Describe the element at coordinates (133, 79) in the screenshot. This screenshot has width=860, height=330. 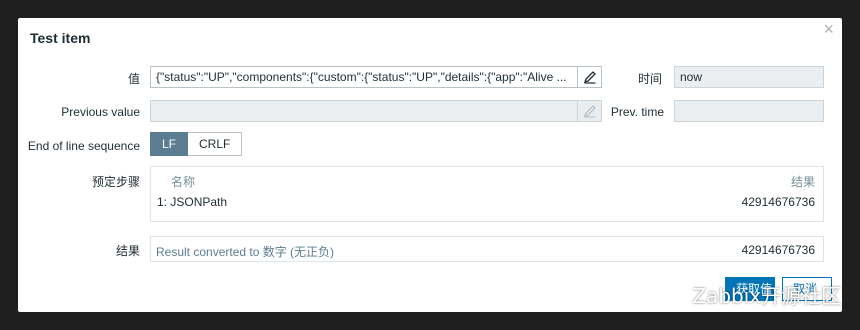
I see `value-label: 值` at that location.